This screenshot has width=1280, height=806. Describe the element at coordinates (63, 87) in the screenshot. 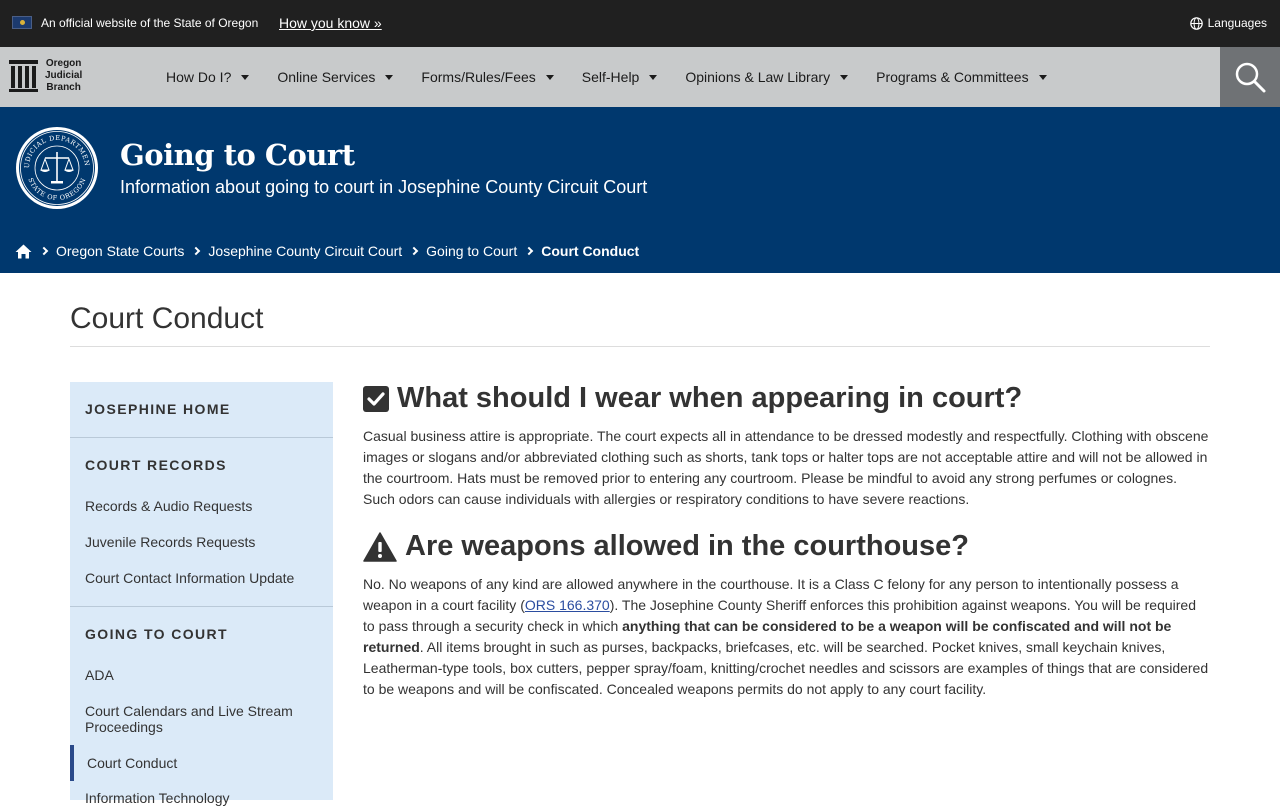

I see `logo-line: Branch` at that location.